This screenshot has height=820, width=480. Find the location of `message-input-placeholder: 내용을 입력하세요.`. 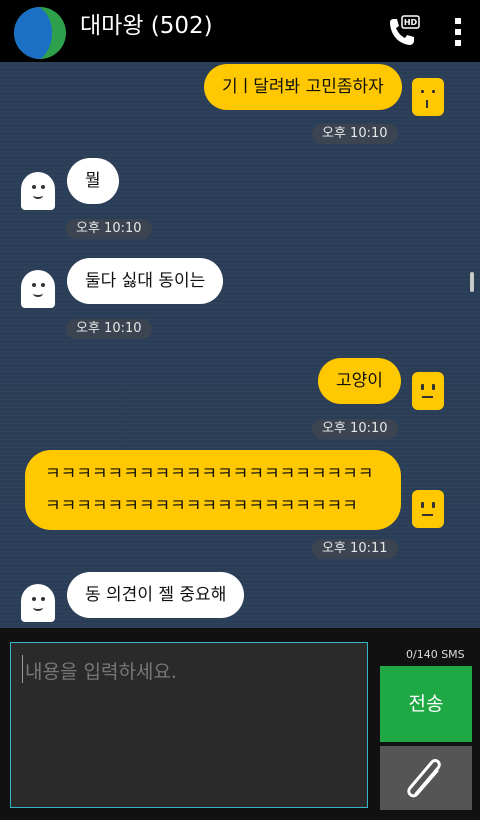

message-input-placeholder: 내용을 입력하세요. is located at coordinates (101, 672).